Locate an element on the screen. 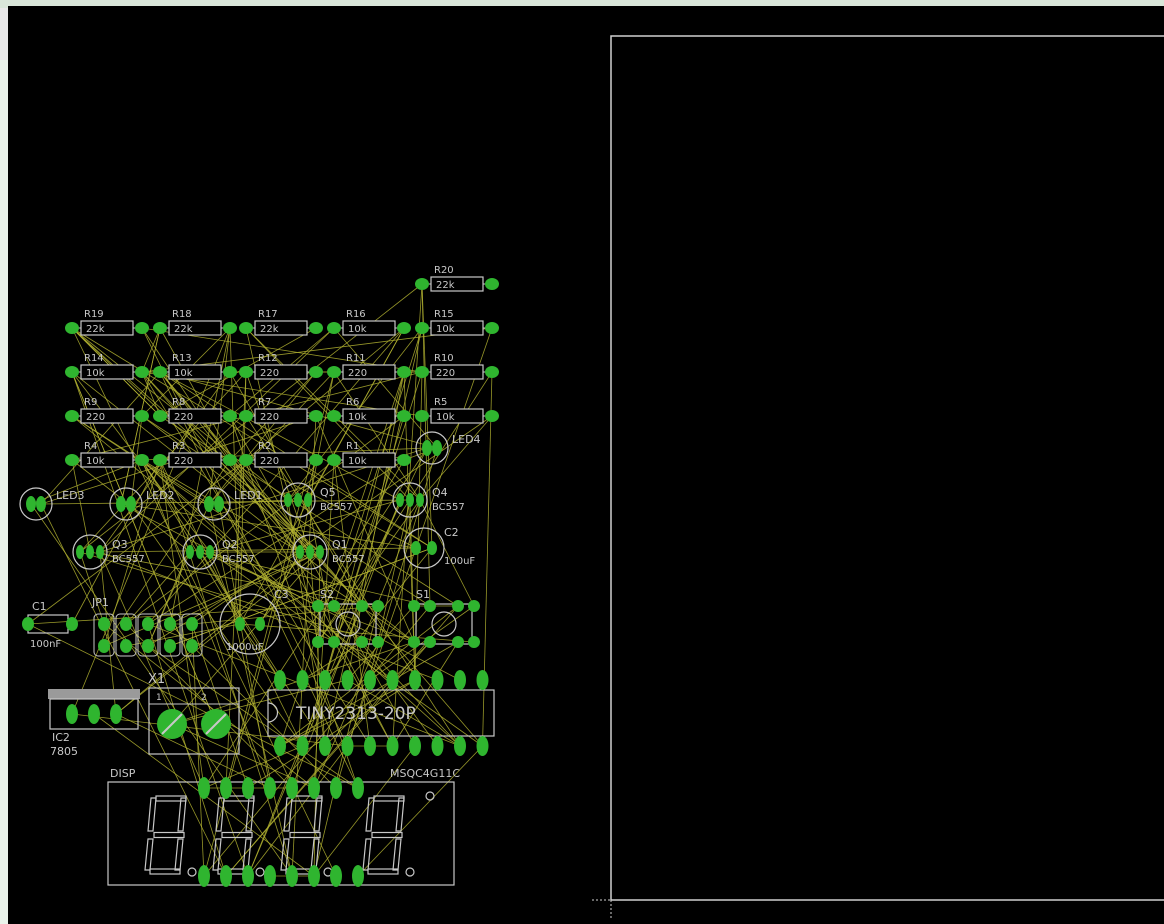 The width and height of the screenshot is (1164, 924). capacitor-name: C3 is located at coordinates (281, 594).